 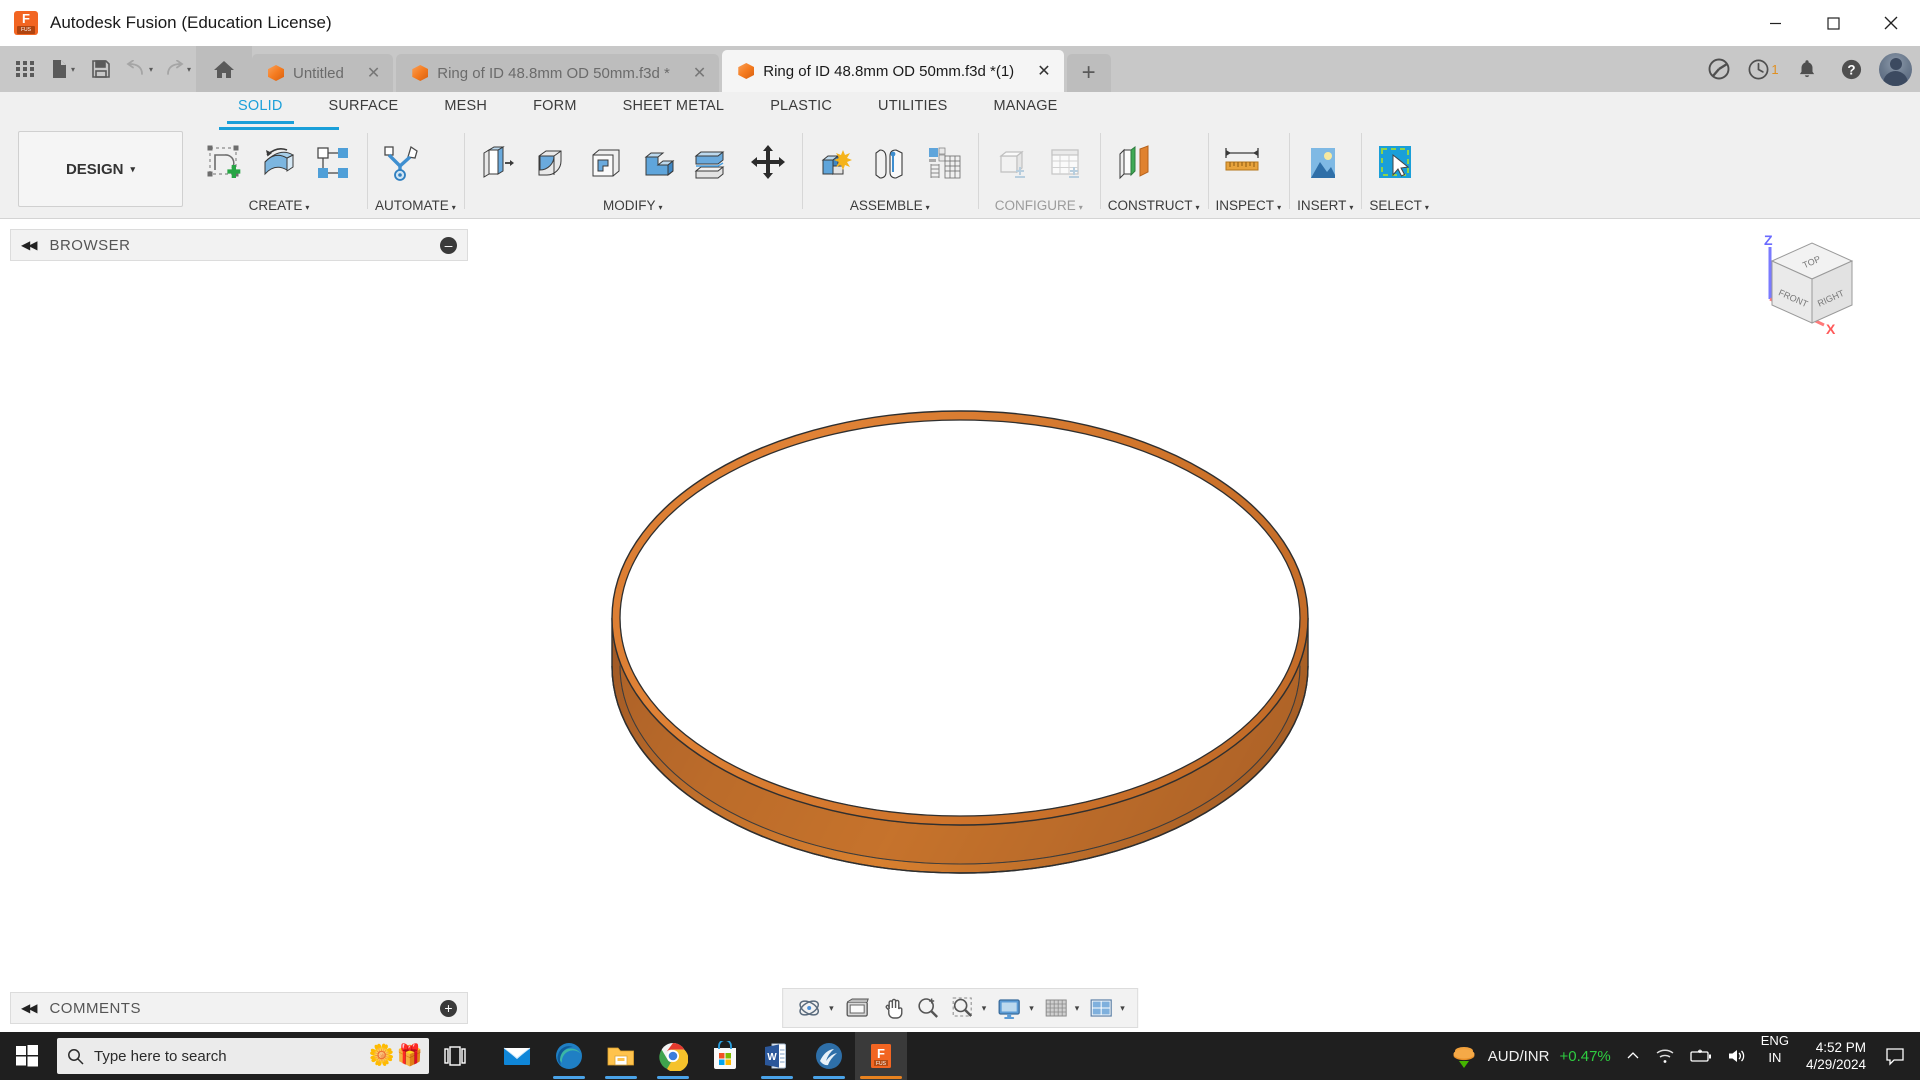 What do you see at coordinates (364, 108) in the screenshot?
I see `ribbon-tab-surface: SURFACE` at bounding box center [364, 108].